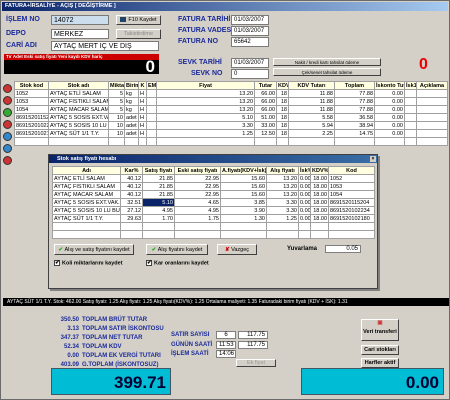  What do you see at coordinates (389, 85) in the screenshot?
I see `column-header: İskonto Tutarı` at bounding box center [389, 85].